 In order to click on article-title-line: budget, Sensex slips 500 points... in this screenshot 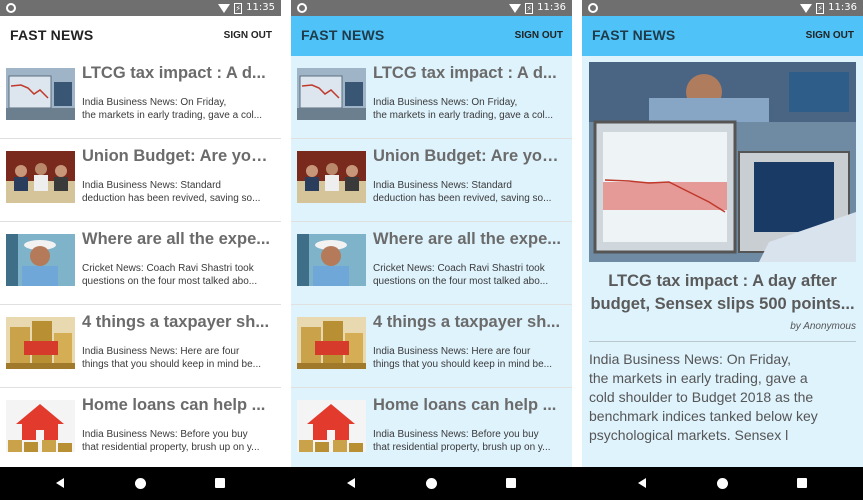, I will do `click(722, 304)`.